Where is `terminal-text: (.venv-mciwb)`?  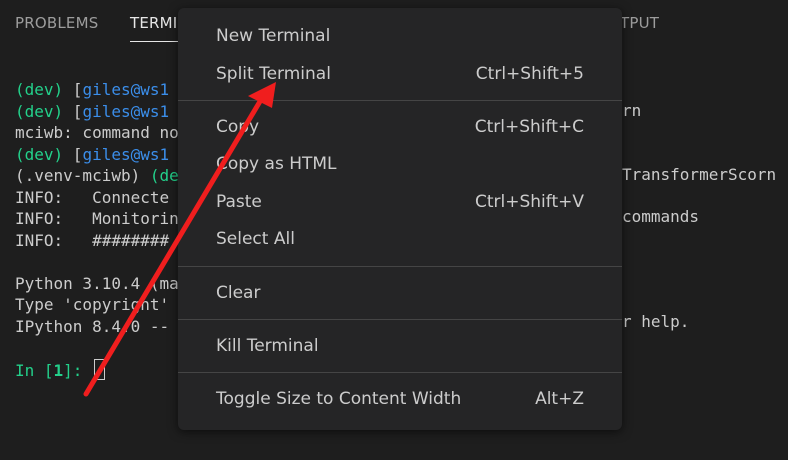
terminal-text: (.venv-mciwb) is located at coordinates (82, 175).